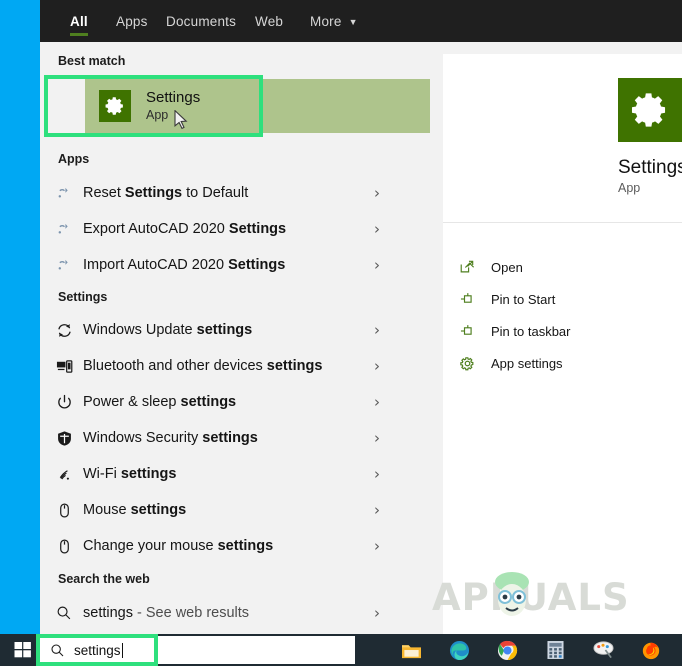 This screenshot has height=666, width=682. I want to click on list-item: Wi-Fi settings ›, so click(218, 474).